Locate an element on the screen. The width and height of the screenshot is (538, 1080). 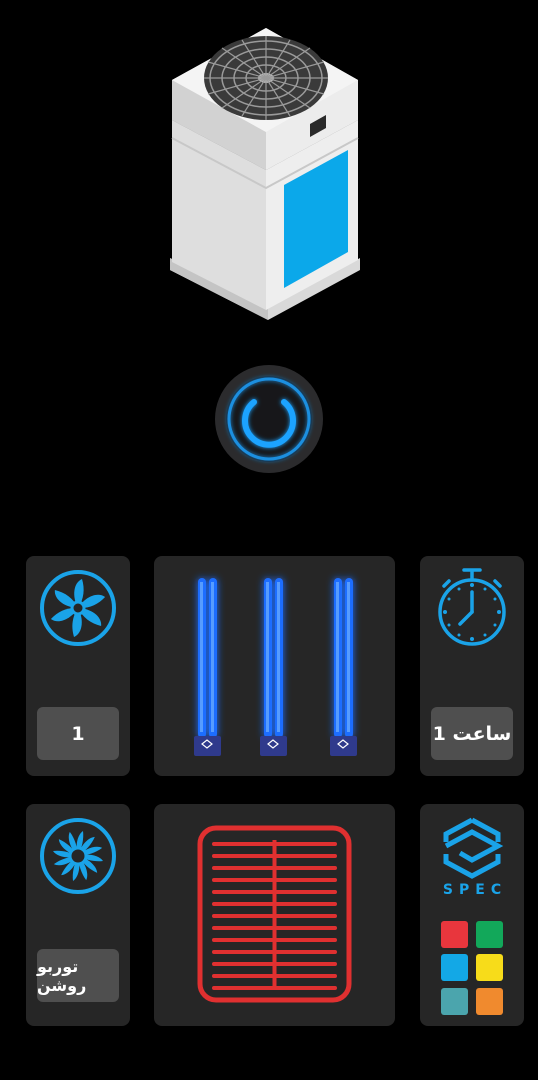
stopwatch-icon is located at coordinates (472, 607).